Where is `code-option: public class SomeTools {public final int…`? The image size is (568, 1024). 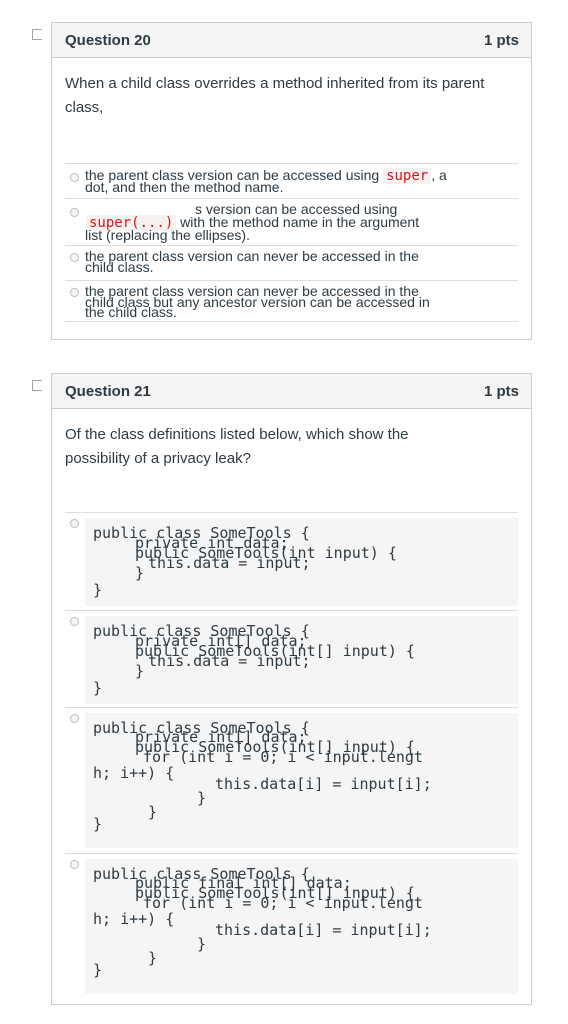
code-option: public class SomeTools {public final int… is located at coordinates (301, 926).